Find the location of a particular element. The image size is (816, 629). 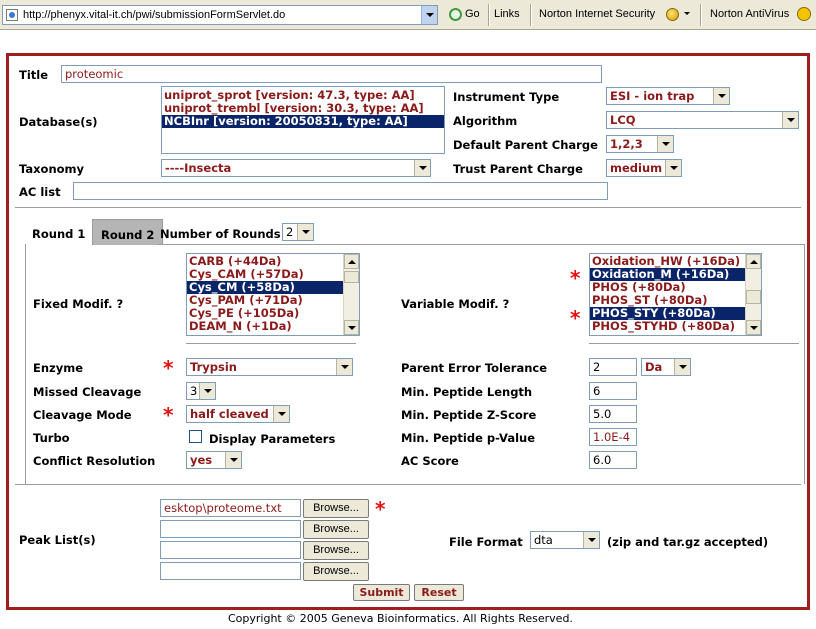

address-dropdown-button is located at coordinates (429, 15).